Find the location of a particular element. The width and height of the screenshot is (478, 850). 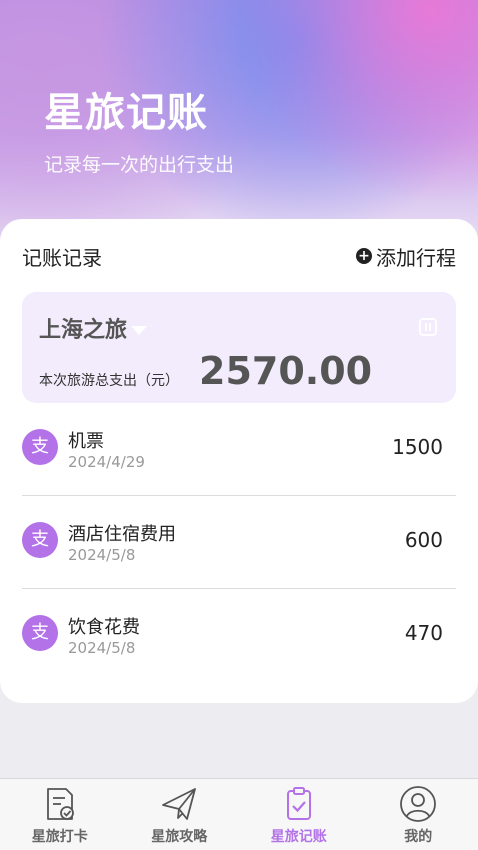

tab-label: 星旅记账 is located at coordinates (298, 837).